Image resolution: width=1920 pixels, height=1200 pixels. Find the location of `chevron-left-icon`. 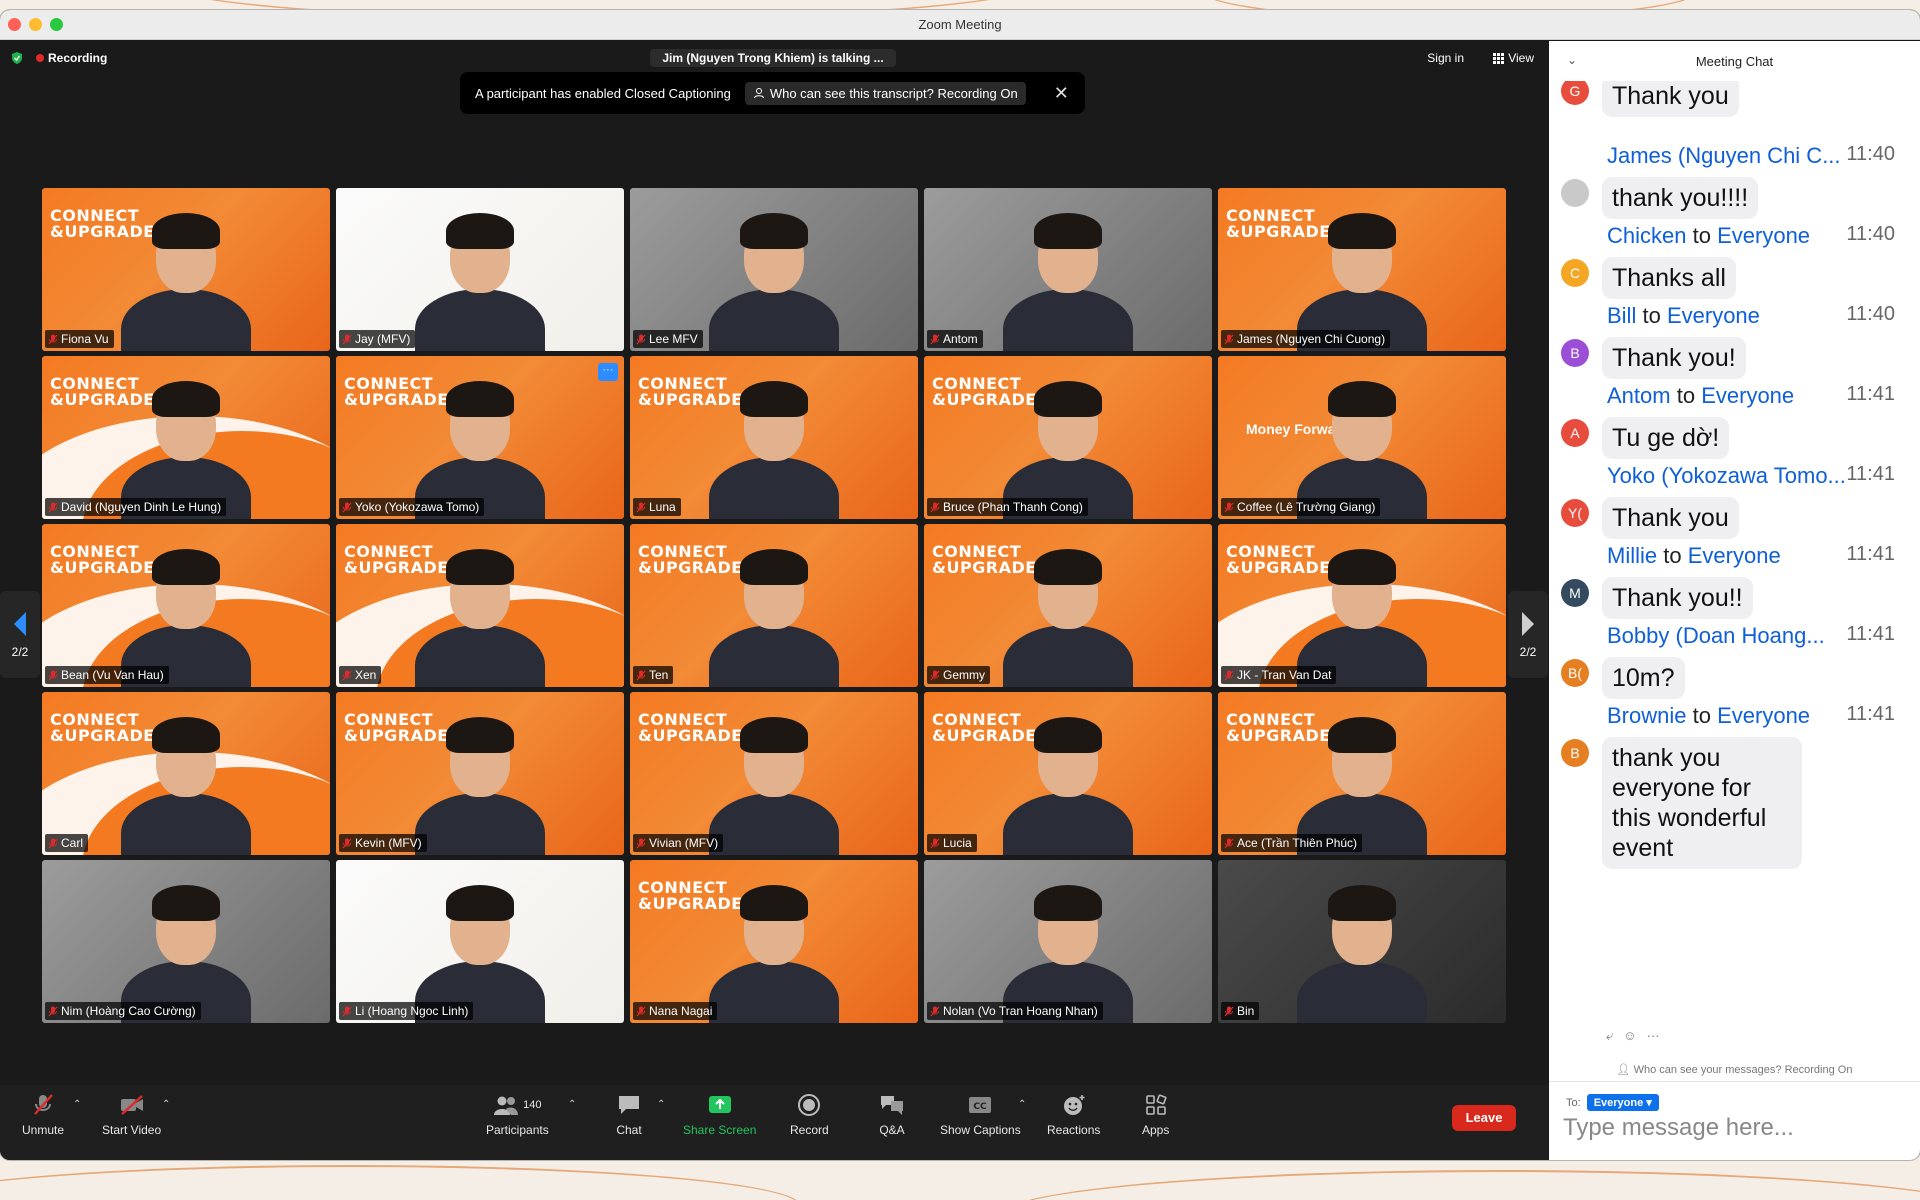

chevron-left-icon is located at coordinates (20, 623).